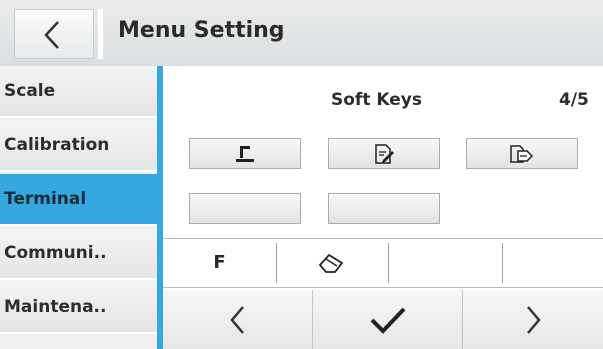 Image resolution: width=603 pixels, height=349 pixels. What do you see at coordinates (78, 146) in the screenshot?
I see `sidebar-item-calibration: Calibration` at bounding box center [78, 146].